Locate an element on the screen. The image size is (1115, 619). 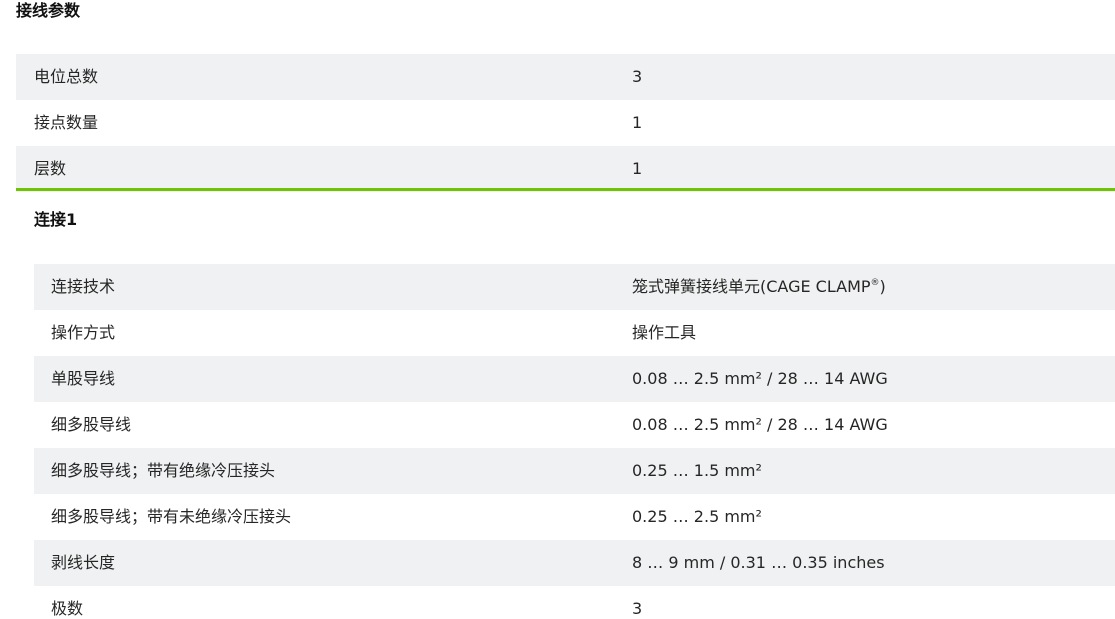
table-row: 层数 1 is located at coordinates (565, 169).